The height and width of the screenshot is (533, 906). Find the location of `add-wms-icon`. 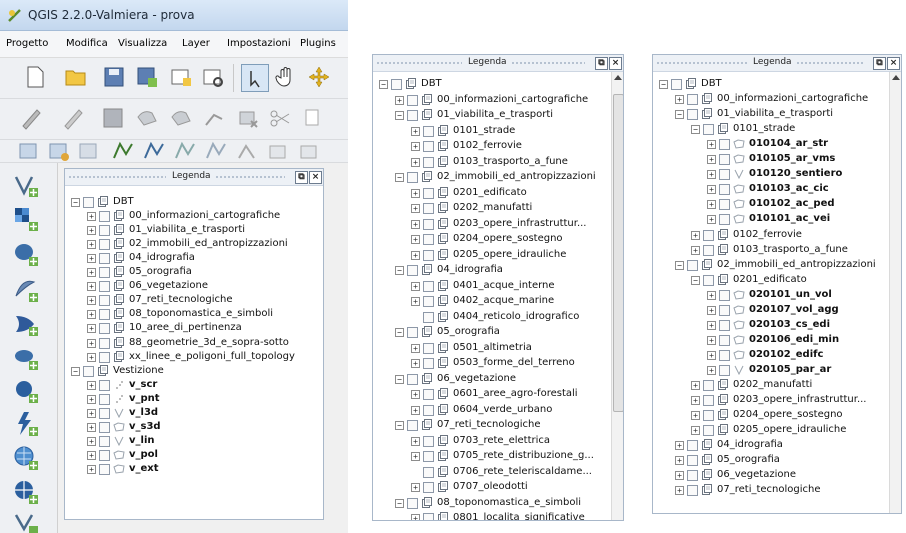

add-wms-icon is located at coordinates (247, 151).